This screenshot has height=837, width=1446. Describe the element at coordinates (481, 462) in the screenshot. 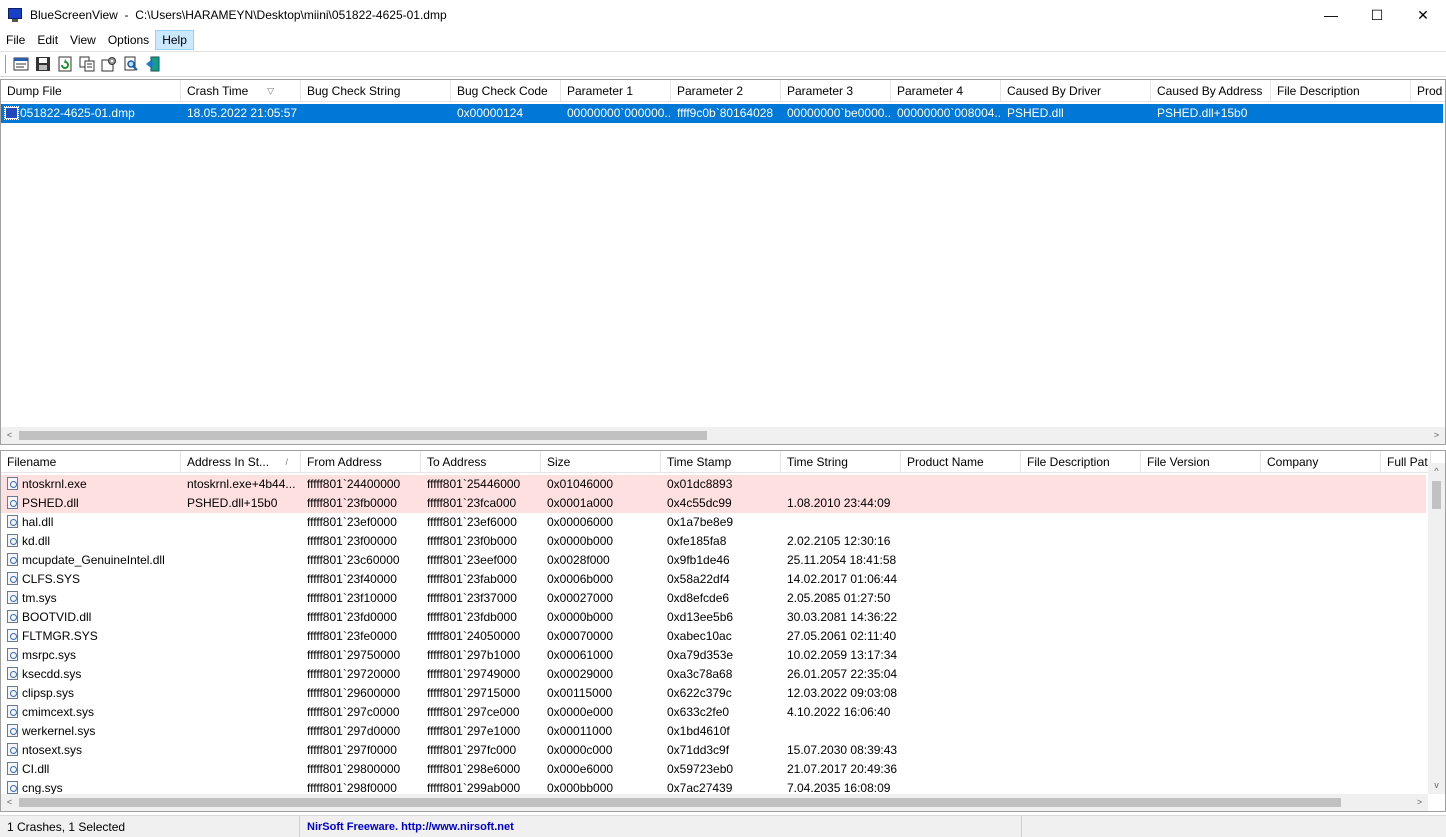

I see `col-to-address: To Address` at that location.